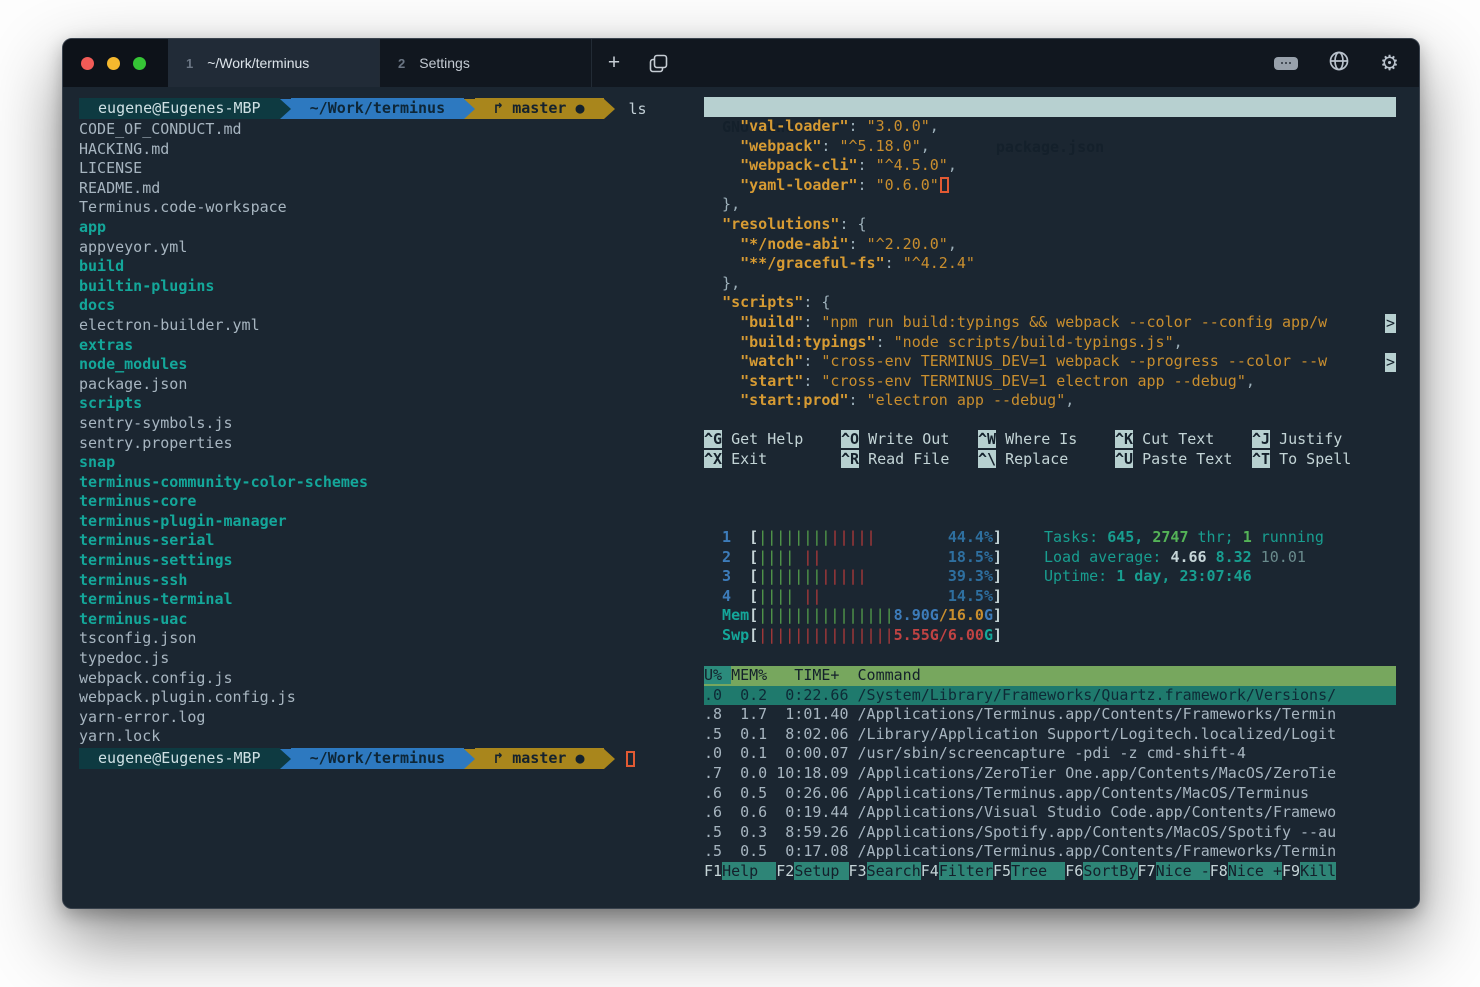 The width and height of the screenshot is (1480, 987). What do you see at coordinates (1390, 362) in the screenshot?
I see `line-continues-marker: >` at bounding box center [1390, 362].